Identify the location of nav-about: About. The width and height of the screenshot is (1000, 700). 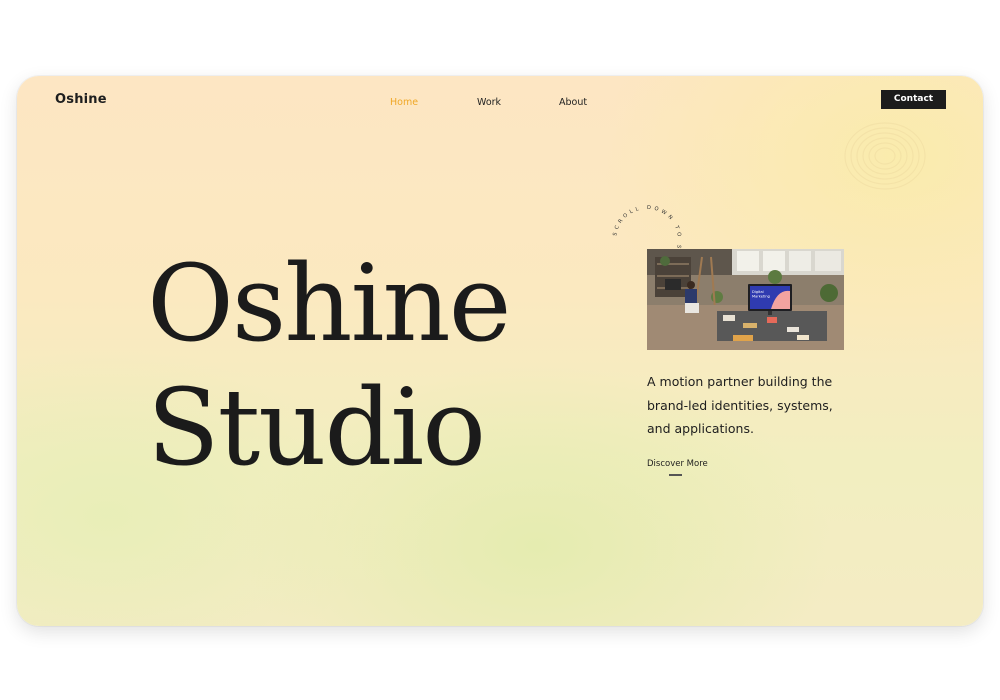
(573, 102).